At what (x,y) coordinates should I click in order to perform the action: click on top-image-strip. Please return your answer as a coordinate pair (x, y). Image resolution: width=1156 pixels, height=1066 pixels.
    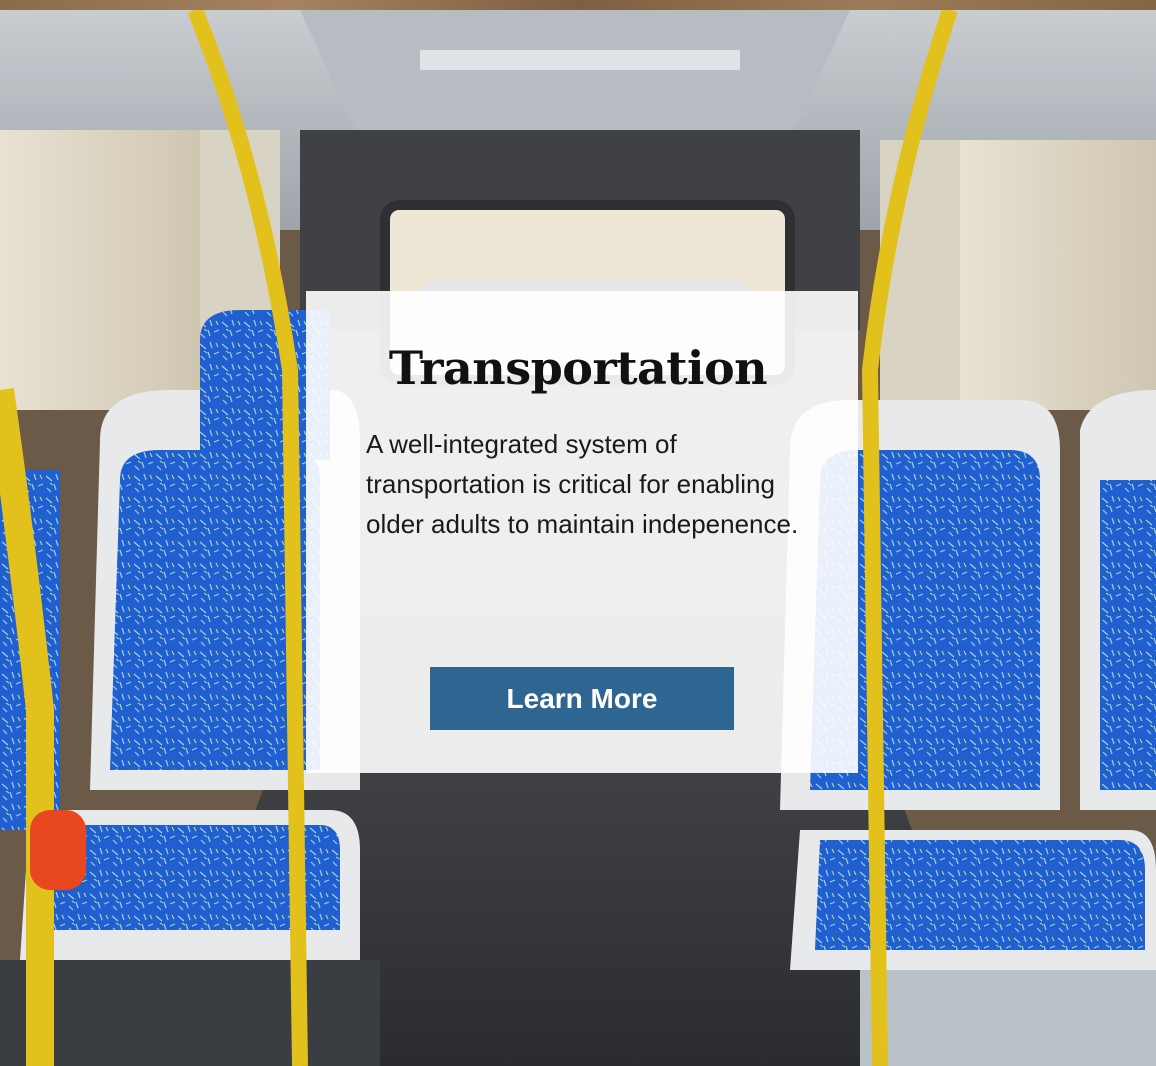
    Looking at the image, I should click on (578, 5).